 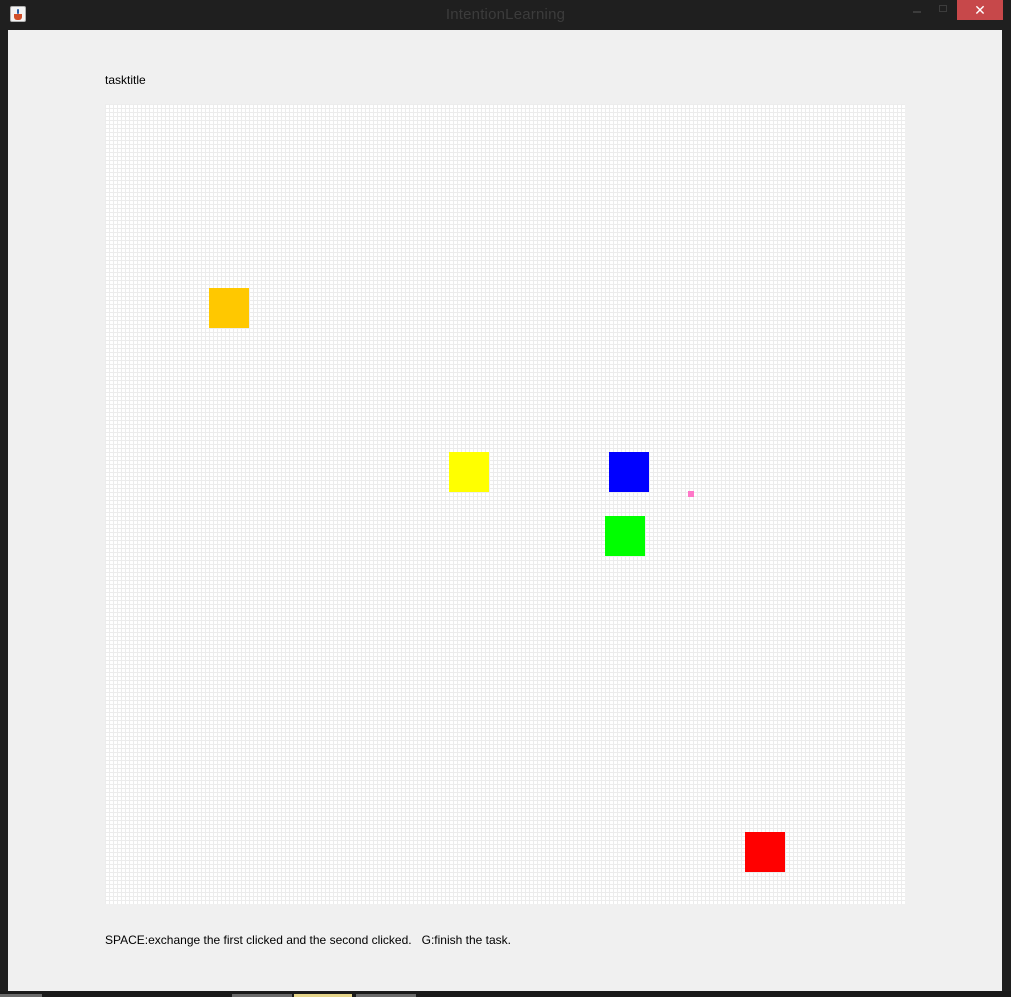 I want to click on green-block, so click(x=625, y=536).